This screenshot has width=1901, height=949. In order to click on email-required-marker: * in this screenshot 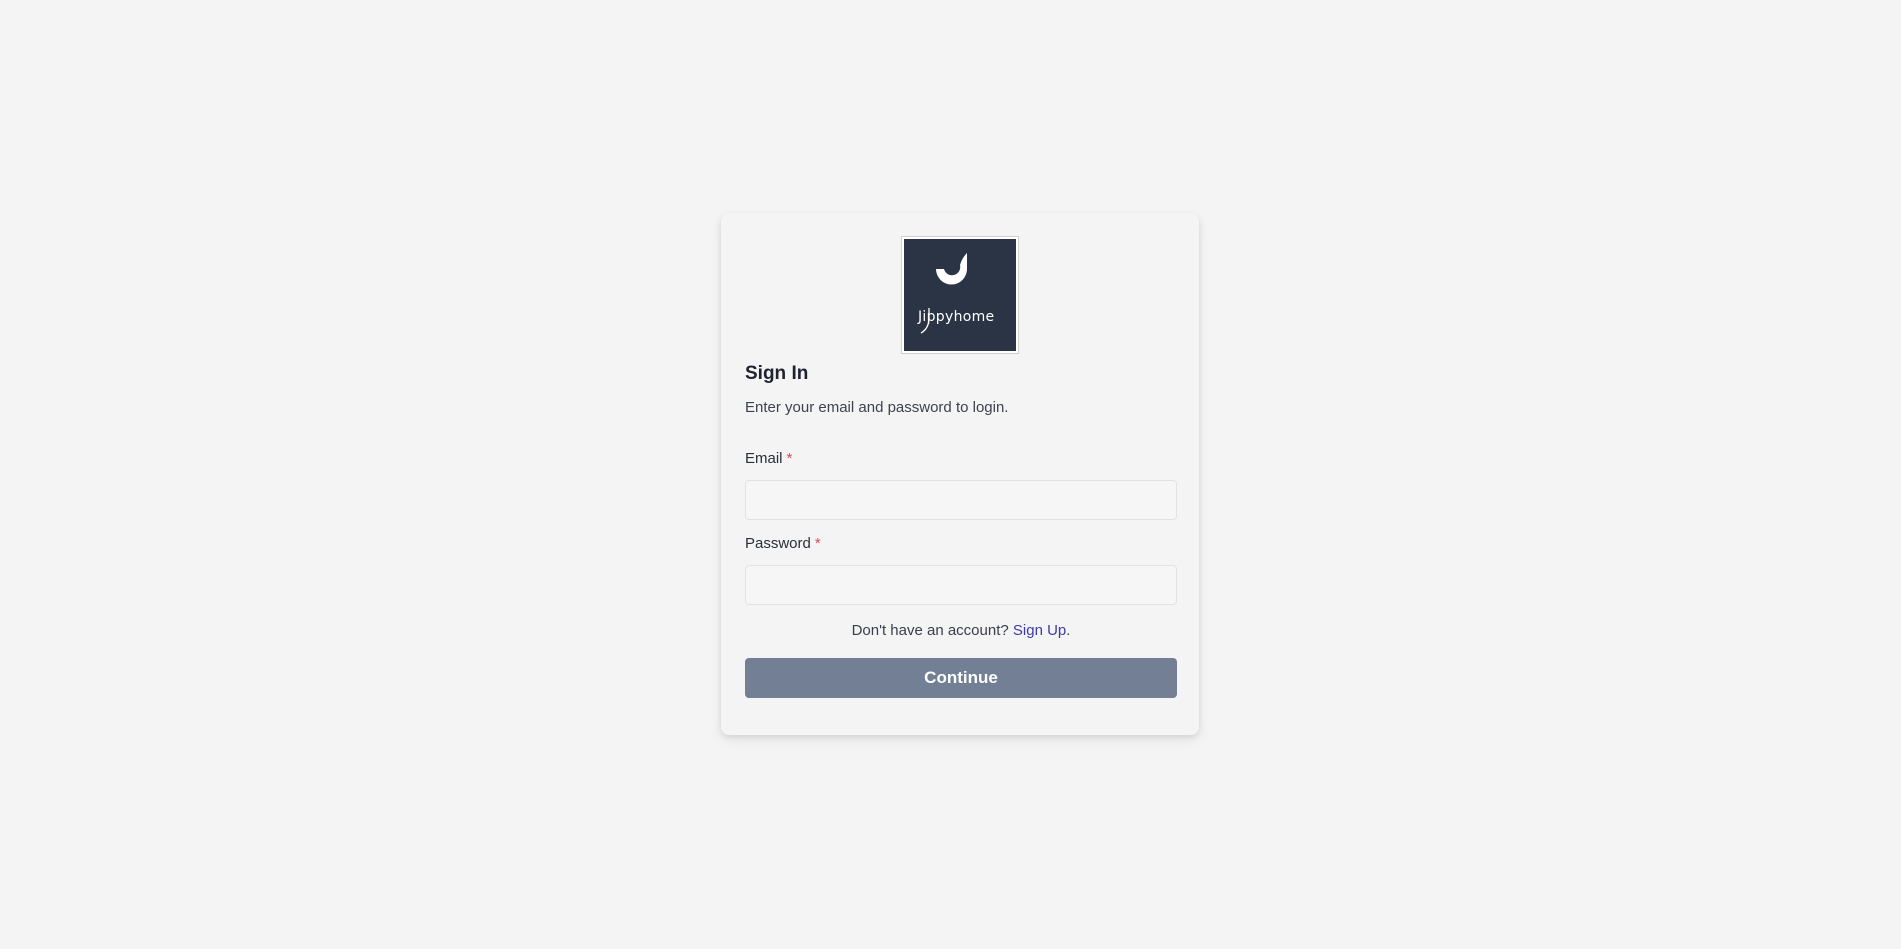, I will do `click(789, 458)`.